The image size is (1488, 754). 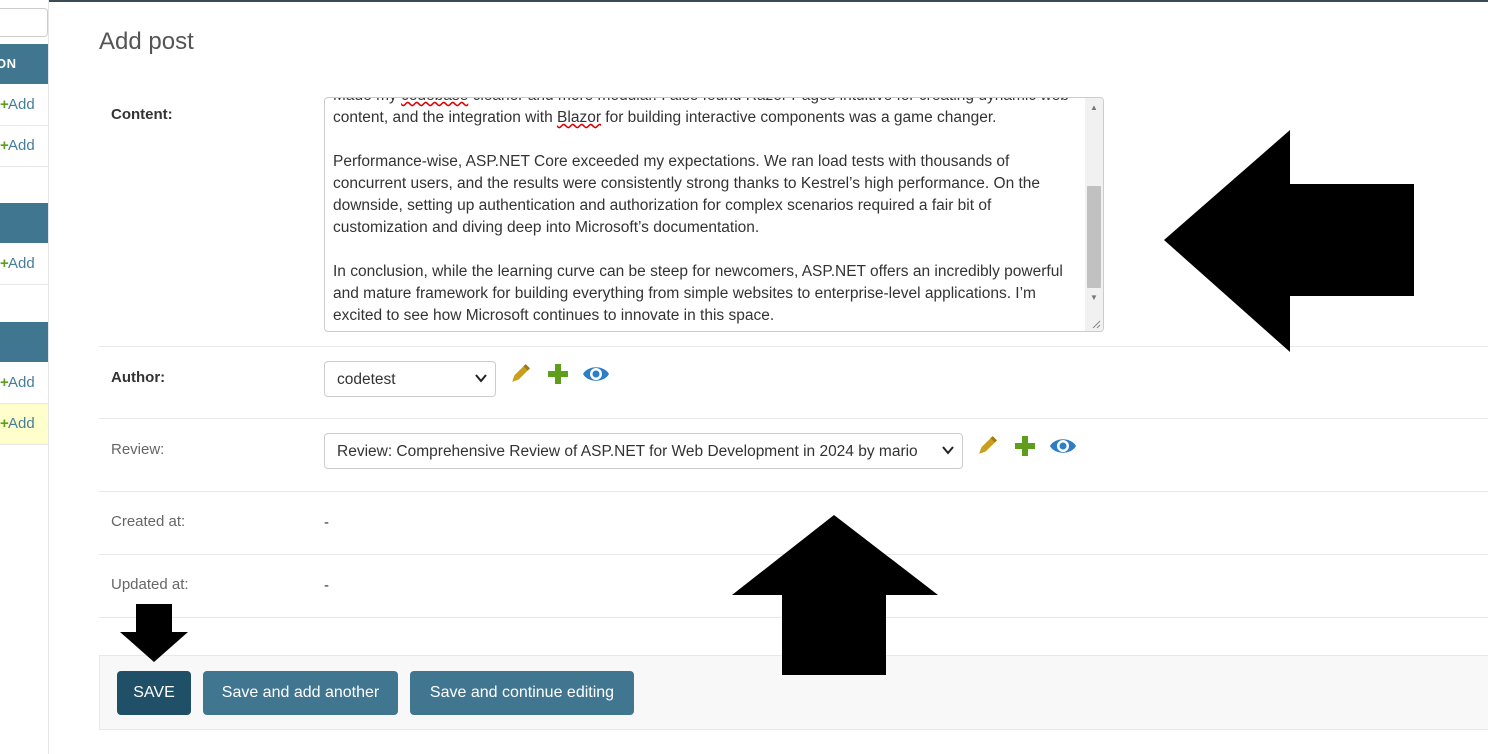 What do you see at coordinates (326, 522) in the screenshot?
I see `created-at-value: -` at bounding box center [326, 522].